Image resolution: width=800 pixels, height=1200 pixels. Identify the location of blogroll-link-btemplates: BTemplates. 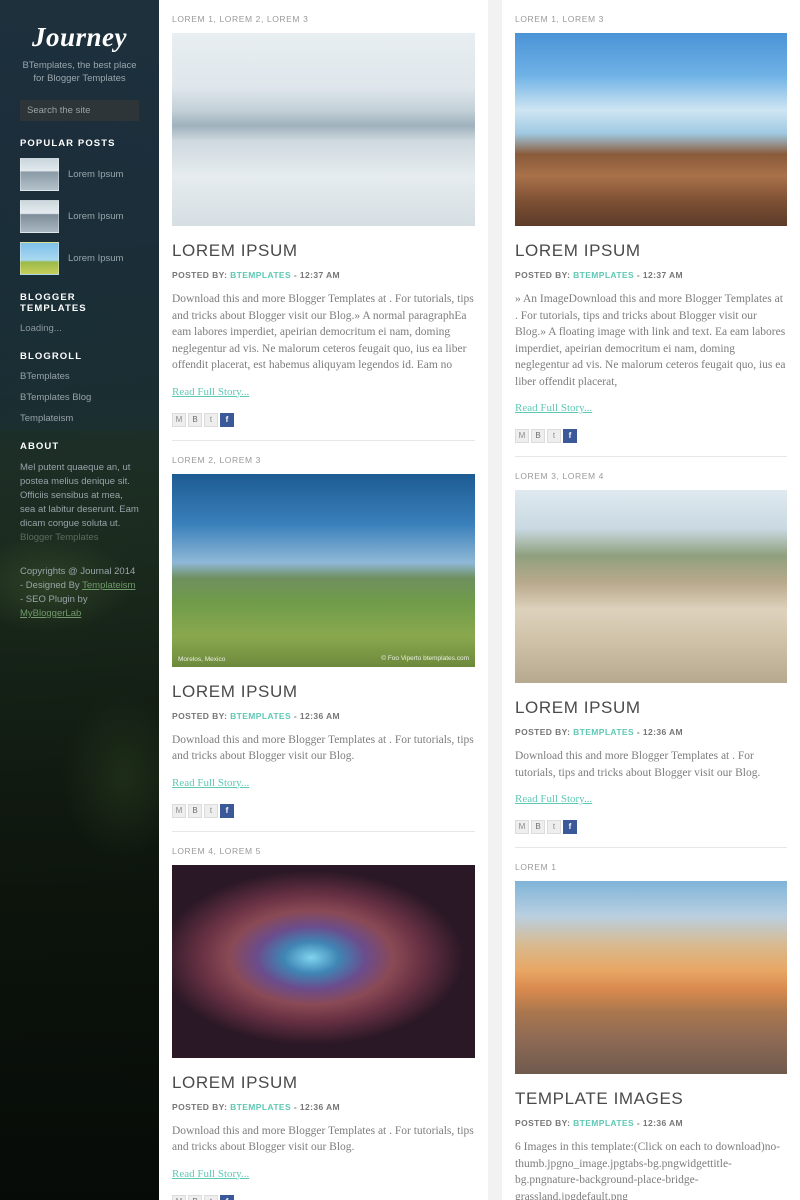
(79, 376).